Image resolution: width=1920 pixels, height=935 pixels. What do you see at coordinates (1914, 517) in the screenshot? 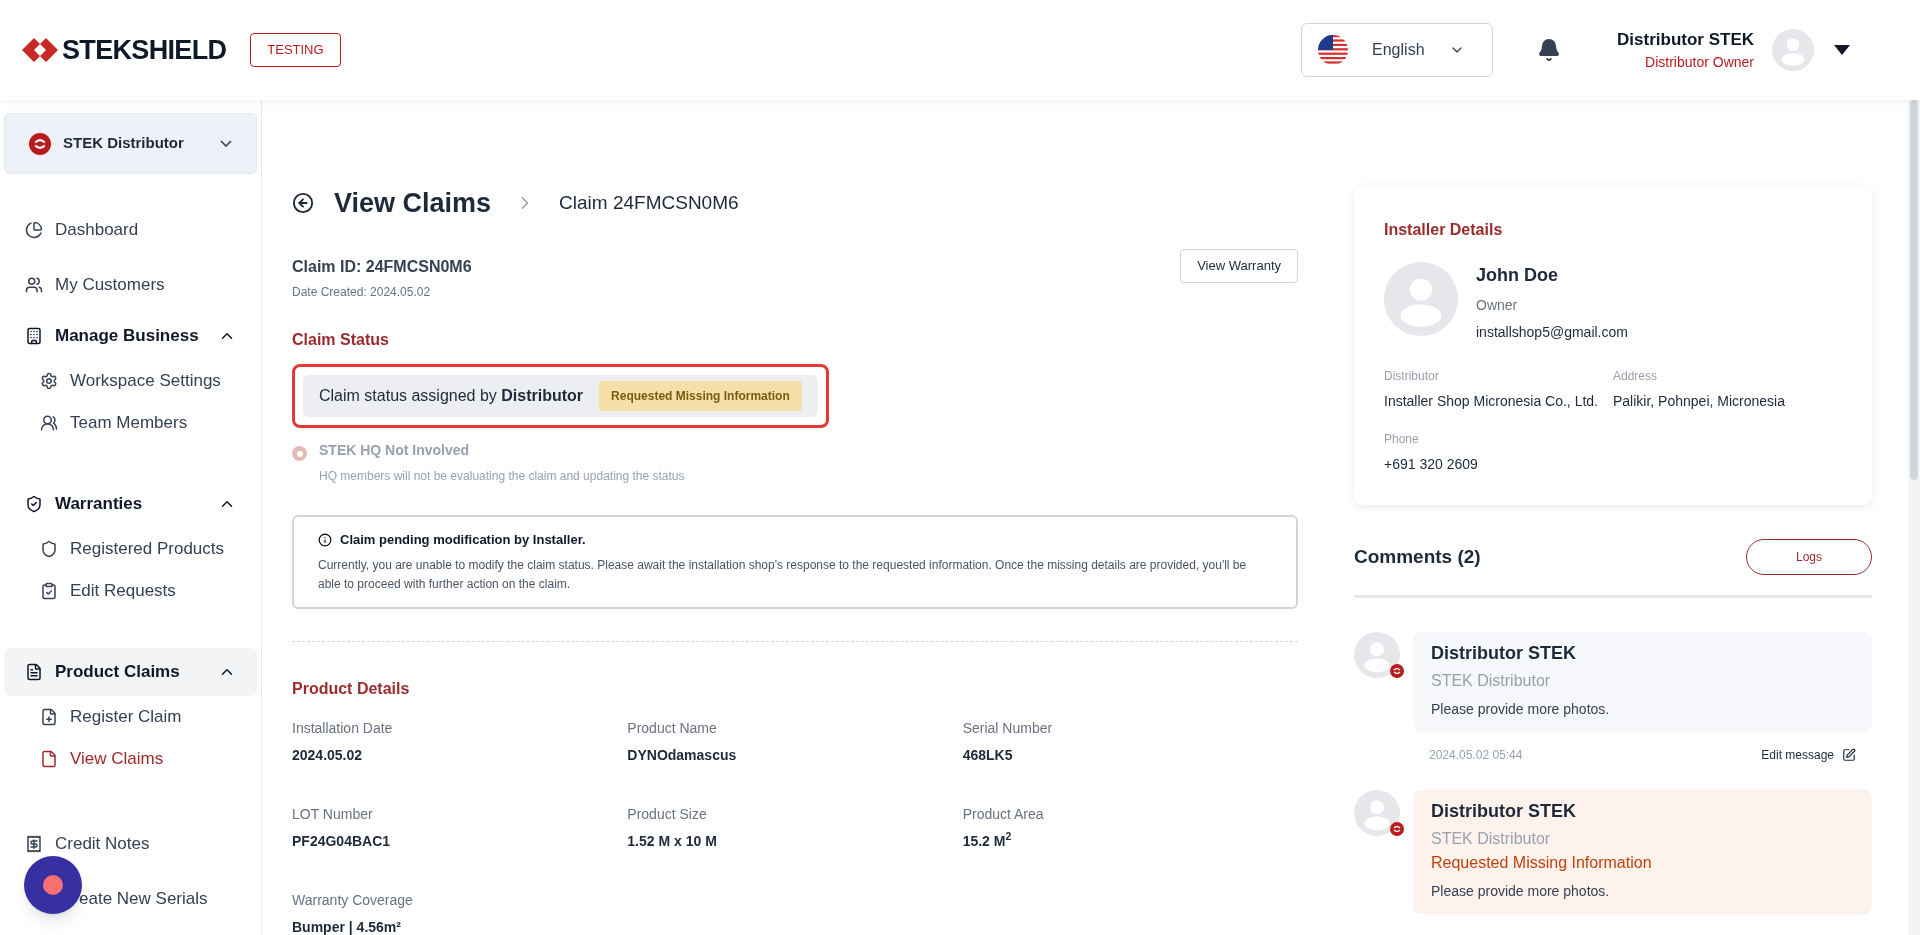
I see `scrollbar` at bounding box center [1914, 517].